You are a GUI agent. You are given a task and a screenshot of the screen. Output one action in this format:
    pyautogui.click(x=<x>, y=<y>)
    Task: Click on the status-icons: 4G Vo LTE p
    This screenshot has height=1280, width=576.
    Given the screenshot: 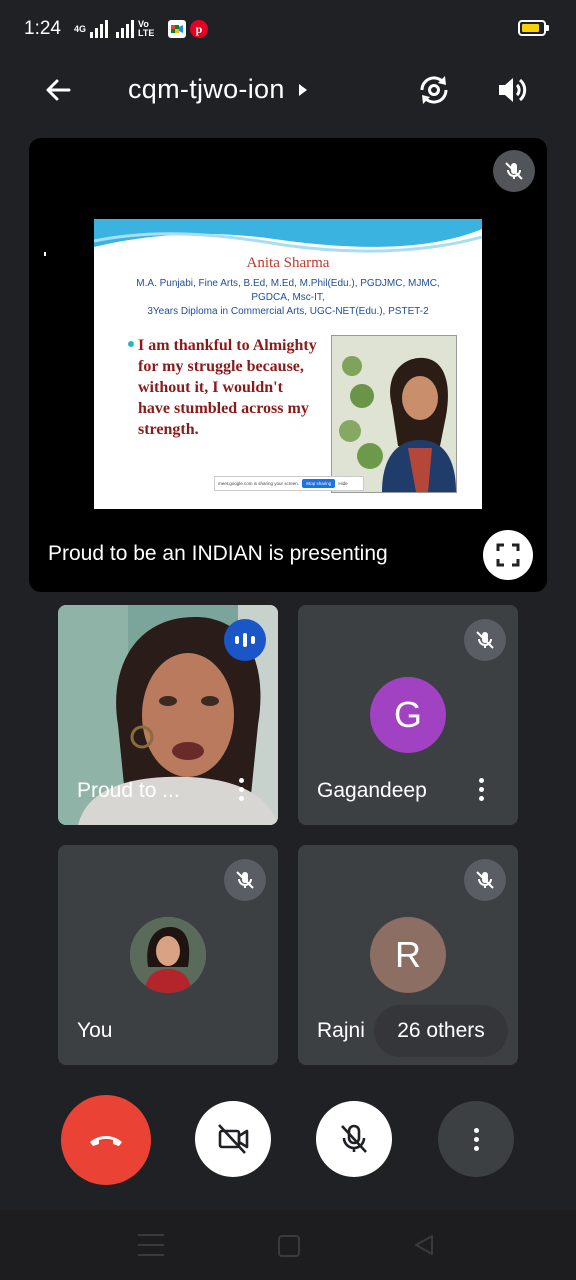 What is the action you would take?
    pyautogui.click(x=141, y=29)
    